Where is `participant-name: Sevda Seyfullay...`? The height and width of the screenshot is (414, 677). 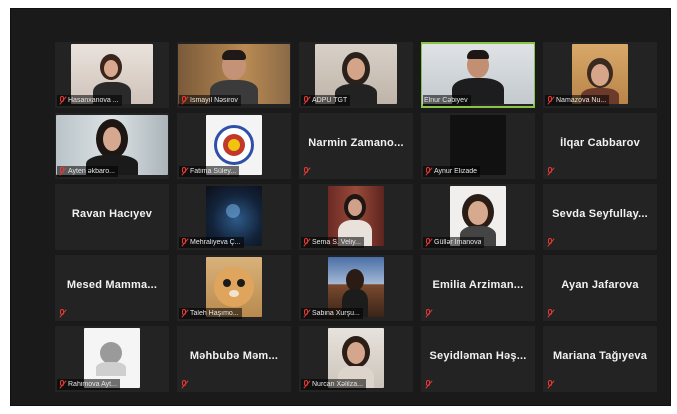 participant-name: Sevda Seyfullay... is located at coordinates (600, 214).